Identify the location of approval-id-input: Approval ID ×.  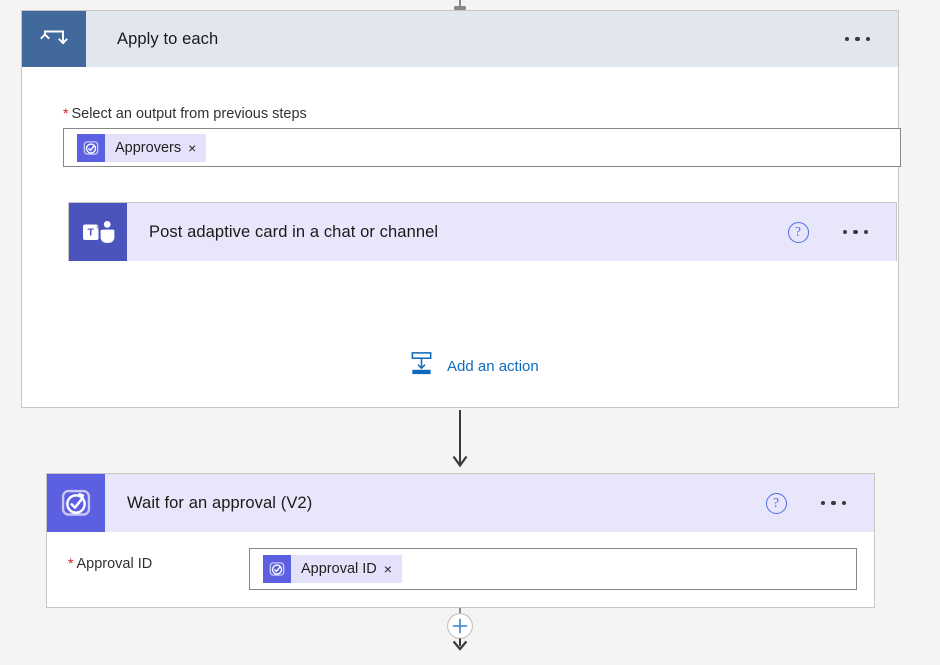
(553, 569).